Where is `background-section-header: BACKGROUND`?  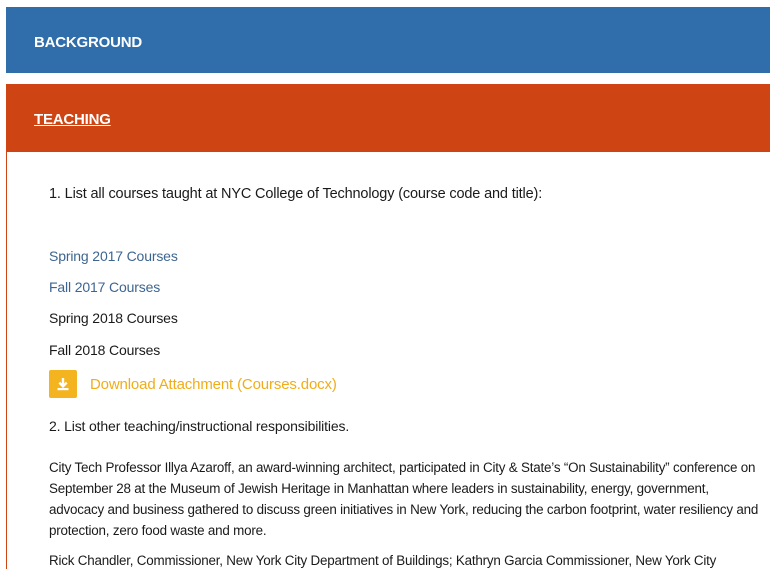
background-section-header: BACKGROUND is located at coordinates (388, 40).